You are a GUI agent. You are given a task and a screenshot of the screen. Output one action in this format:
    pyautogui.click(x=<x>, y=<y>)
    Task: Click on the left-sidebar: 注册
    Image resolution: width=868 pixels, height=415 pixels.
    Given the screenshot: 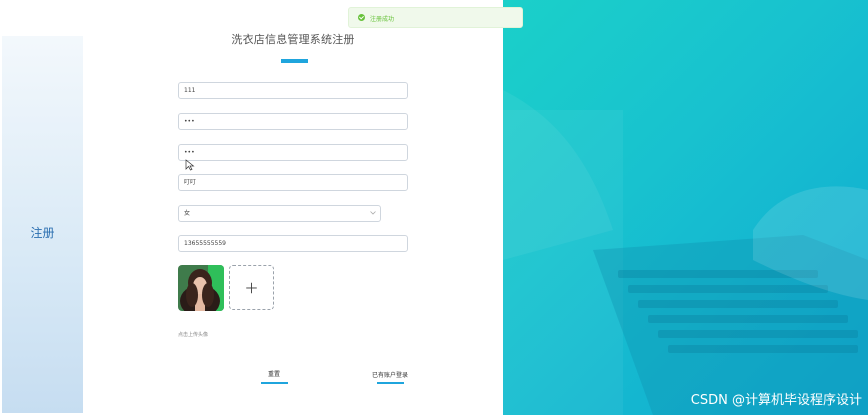 What is the action you would take?
    pyautogui.click(x=42, y=224)
    